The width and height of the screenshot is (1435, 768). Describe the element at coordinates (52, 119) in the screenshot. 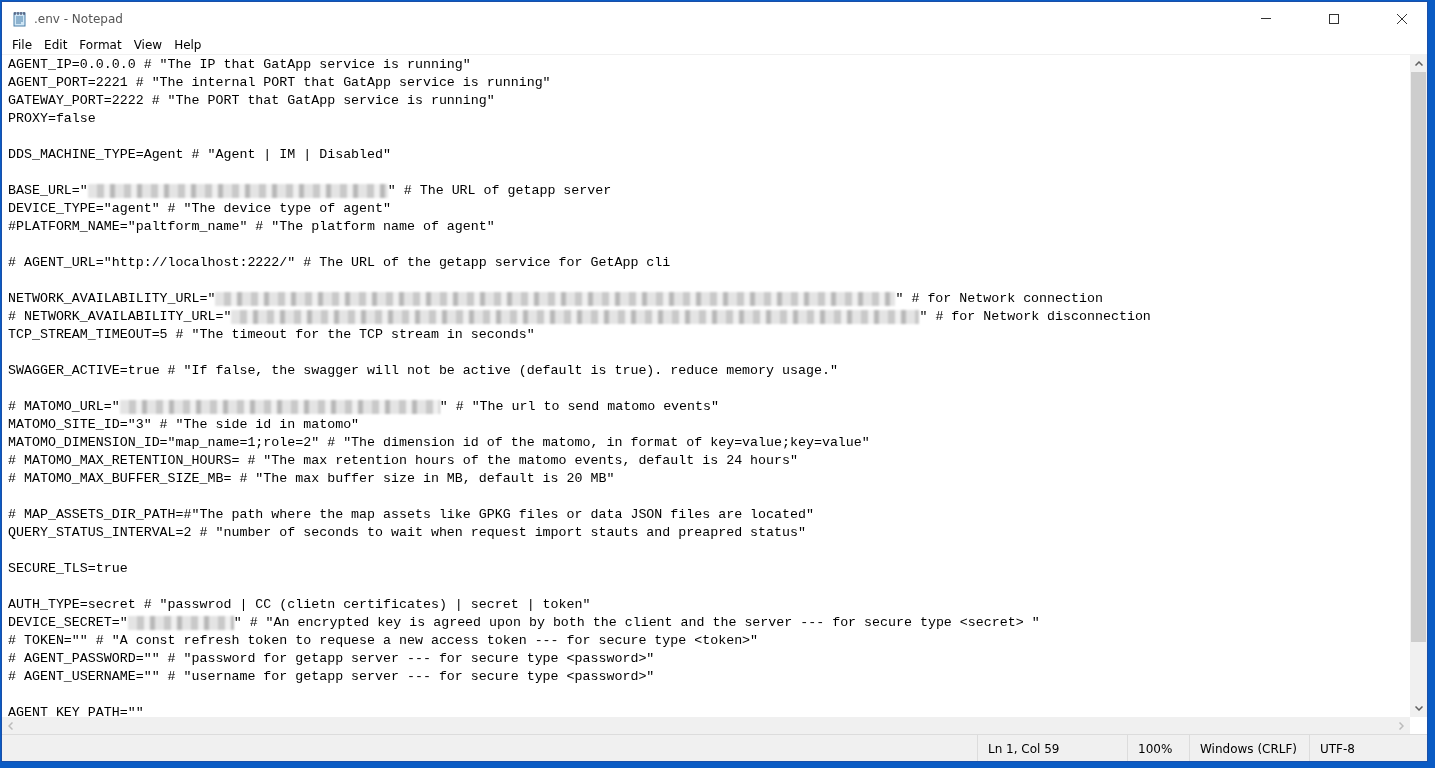

I see `code-text: PROXY=false` at that location.